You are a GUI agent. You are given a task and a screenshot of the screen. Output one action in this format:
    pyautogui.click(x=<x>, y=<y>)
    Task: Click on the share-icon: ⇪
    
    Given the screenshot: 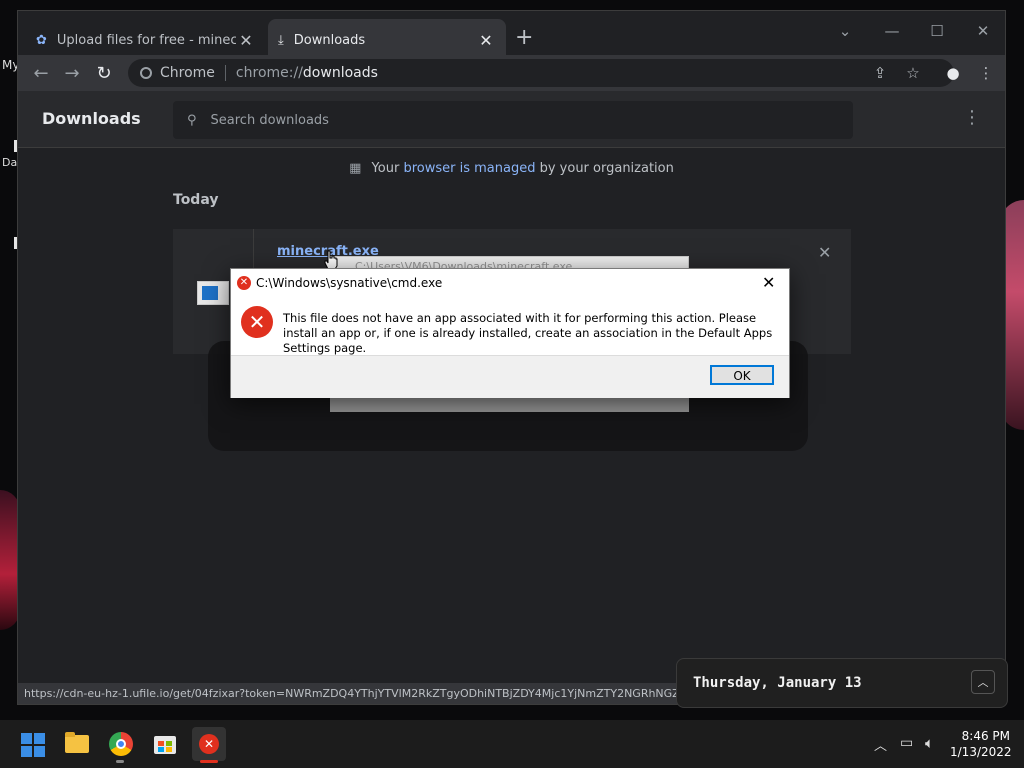 What is the action you would take?
    pyautogui.click(x=880, y=73)
    